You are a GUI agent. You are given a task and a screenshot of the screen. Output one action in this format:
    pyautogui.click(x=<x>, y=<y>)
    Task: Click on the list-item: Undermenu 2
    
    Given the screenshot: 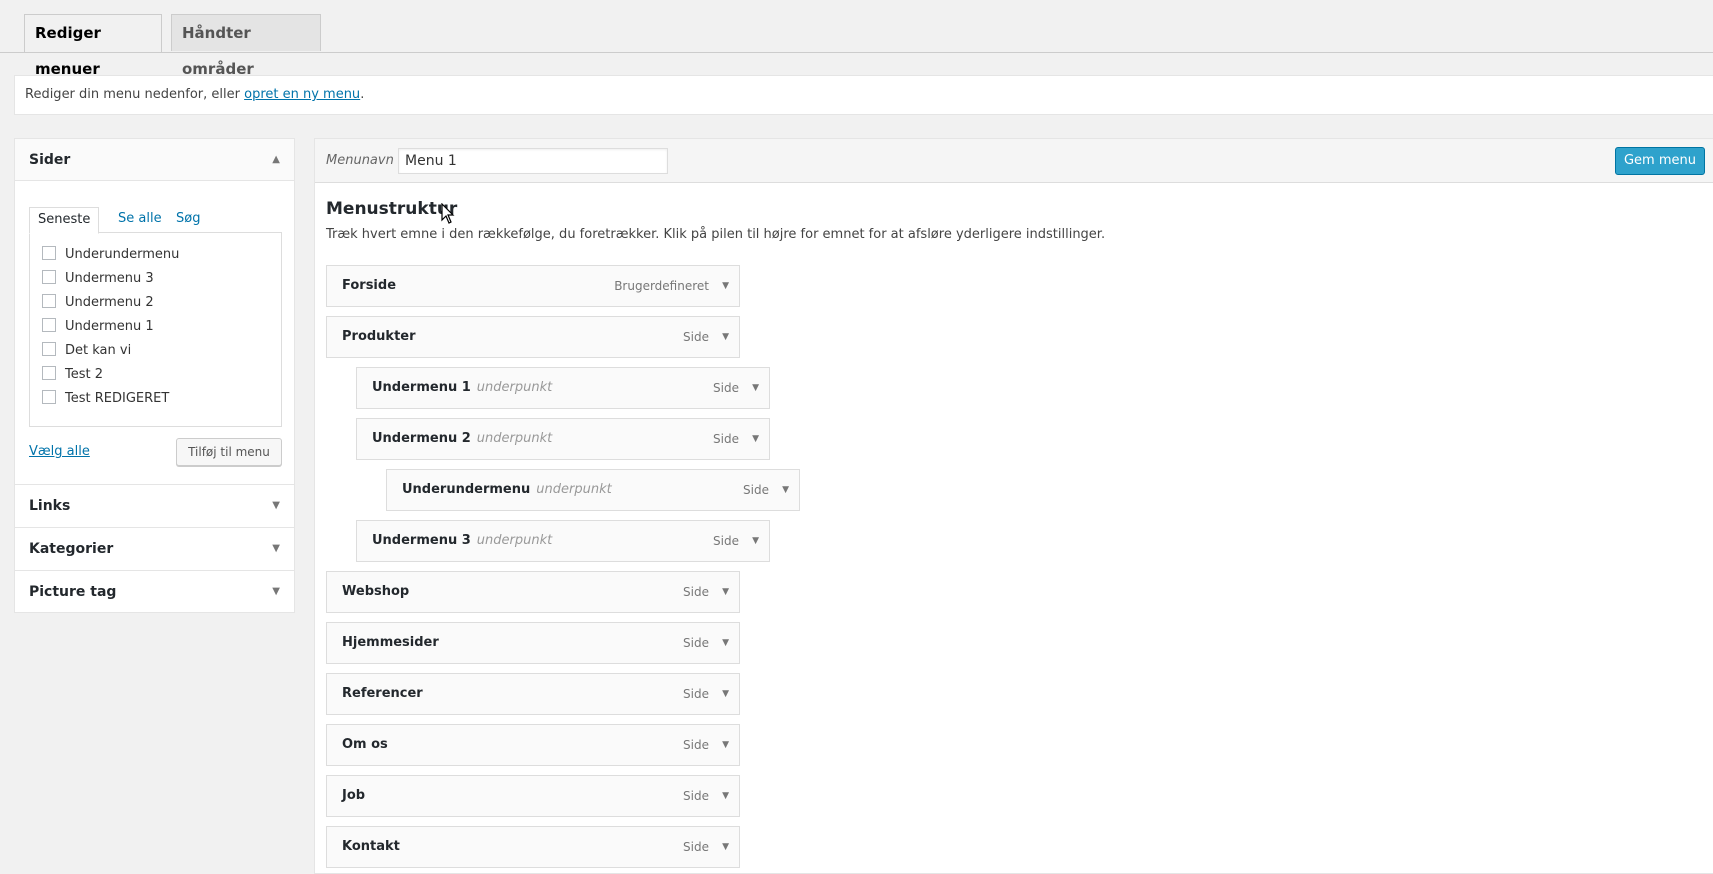 What is the action you would take?
    pyautogui.click(x=98, y=303)
    